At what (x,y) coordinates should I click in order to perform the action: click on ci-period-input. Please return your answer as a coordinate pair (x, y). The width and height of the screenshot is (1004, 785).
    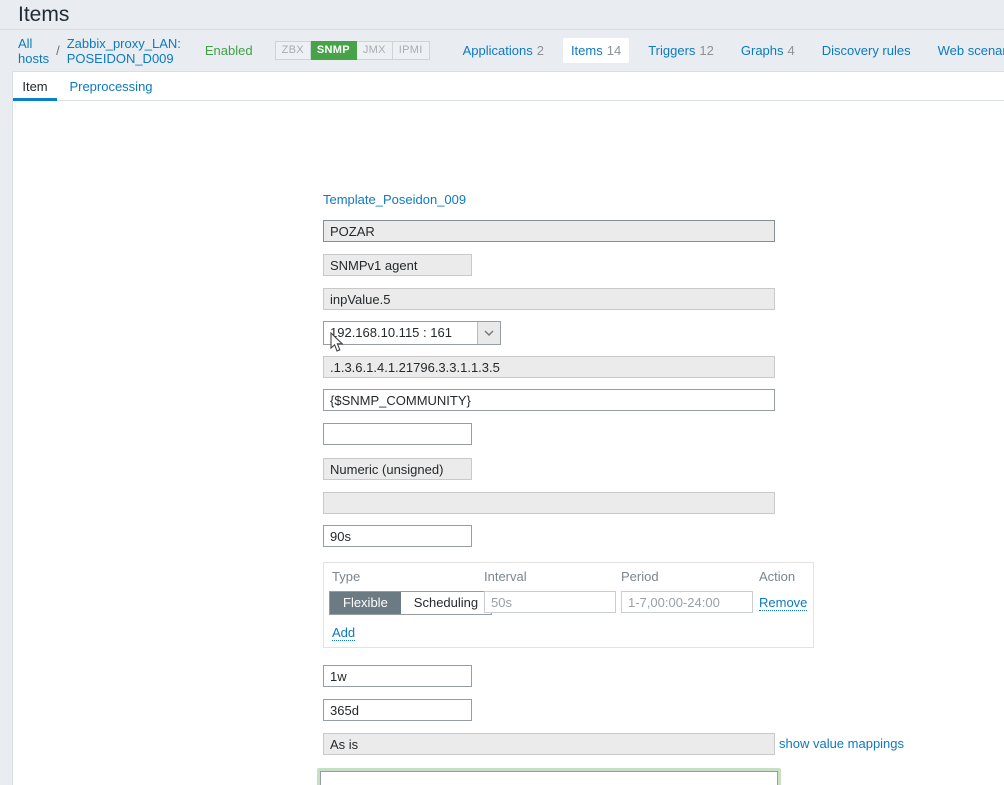
    Looking at the image, I should click on (687, 602).